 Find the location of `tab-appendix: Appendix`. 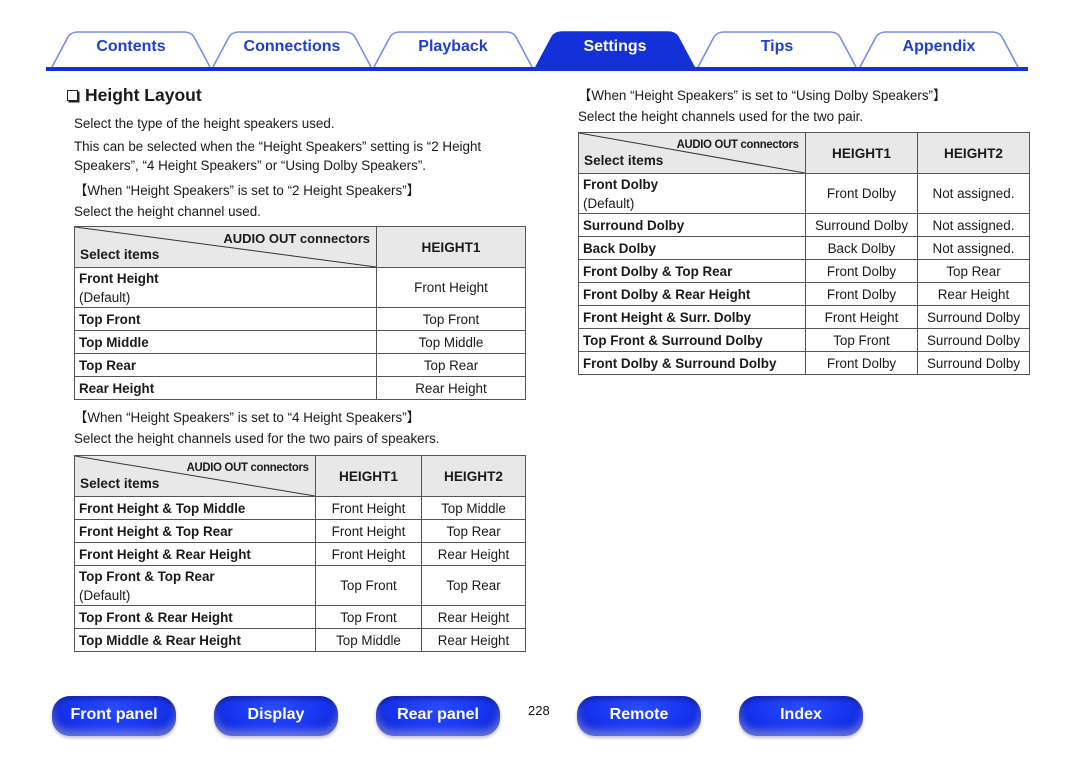

tab-appendix: Appendix is located at coordinates (939, 49).